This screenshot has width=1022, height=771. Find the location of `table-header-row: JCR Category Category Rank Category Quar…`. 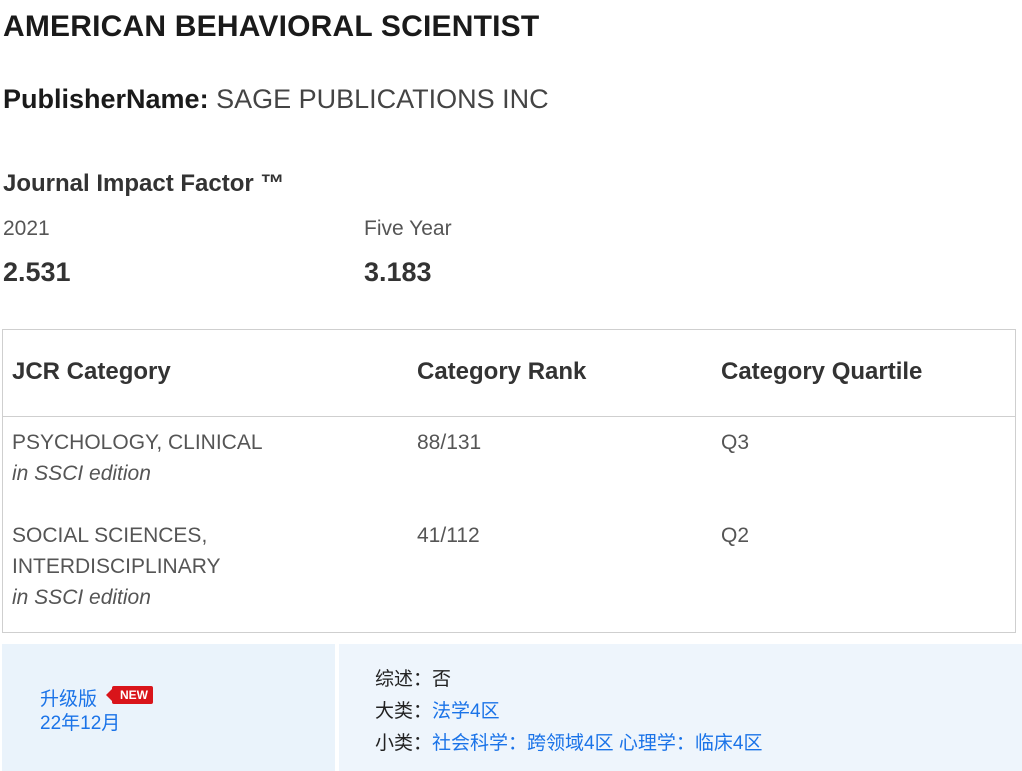

table-header-row: JCR Category Category Rank Category Quar… is located at coordinates (509, 373).